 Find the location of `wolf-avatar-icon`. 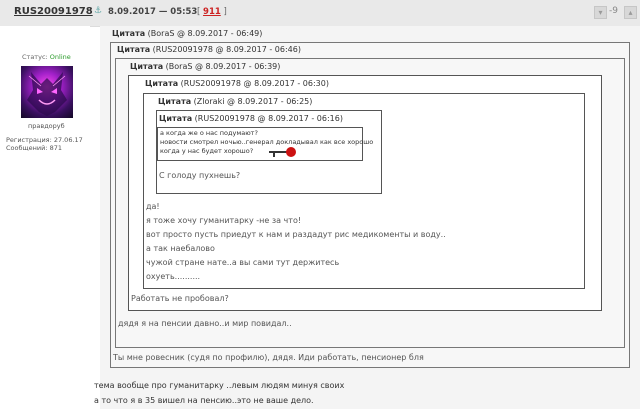

wolf-avatar-icon is located at coordinates (47, 94).